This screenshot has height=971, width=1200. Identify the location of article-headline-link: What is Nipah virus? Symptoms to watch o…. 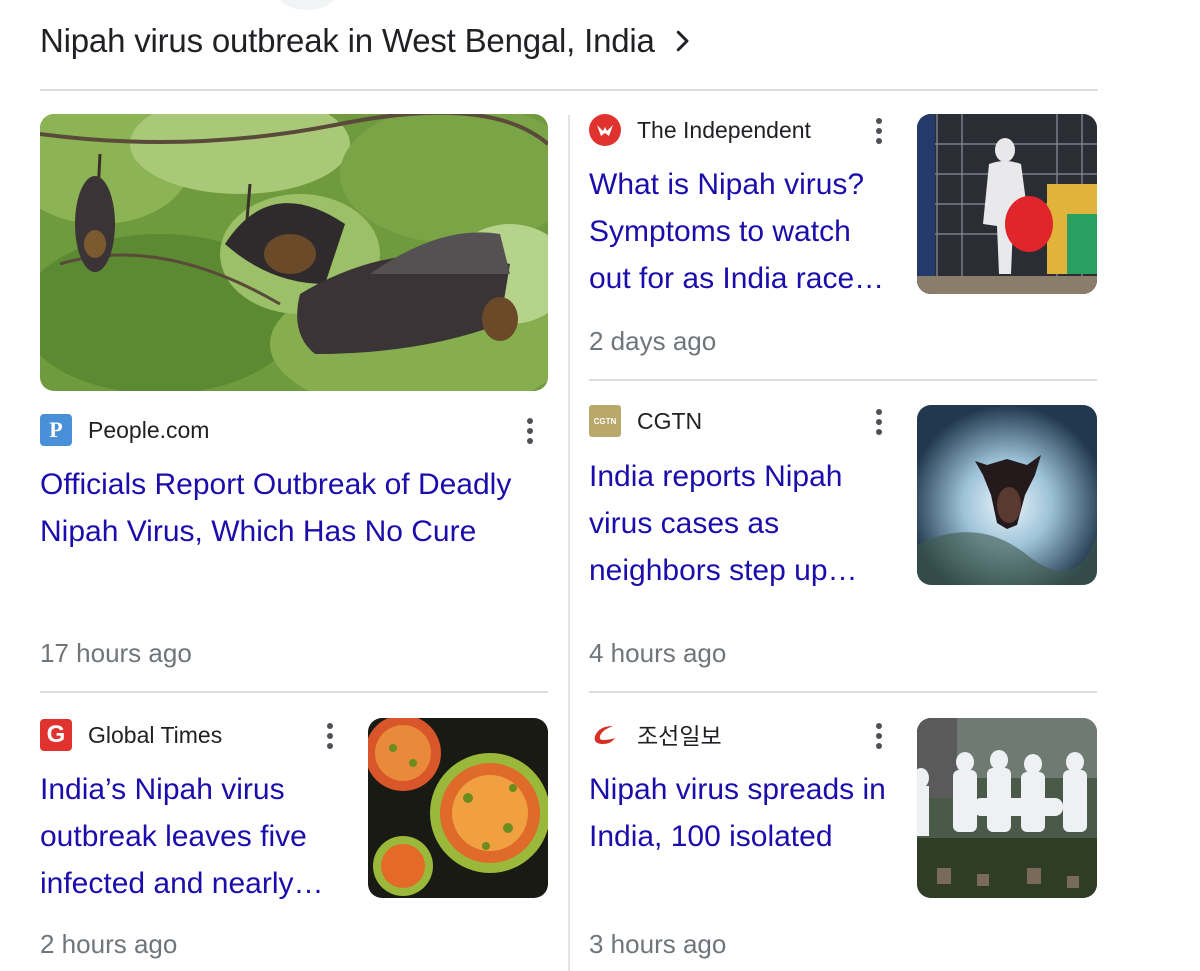
(744, 231).